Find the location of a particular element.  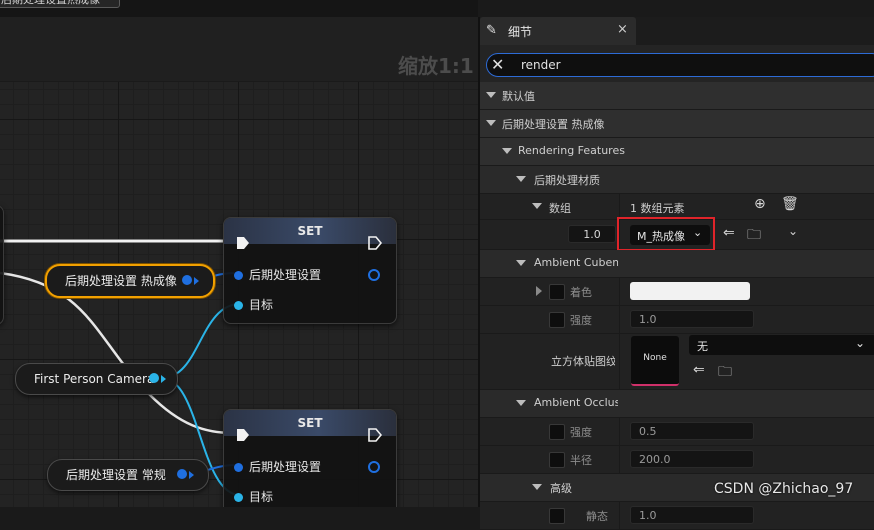

category-ambient-cubemap: Ambient Cubemap is located at coordinates (677, 264).